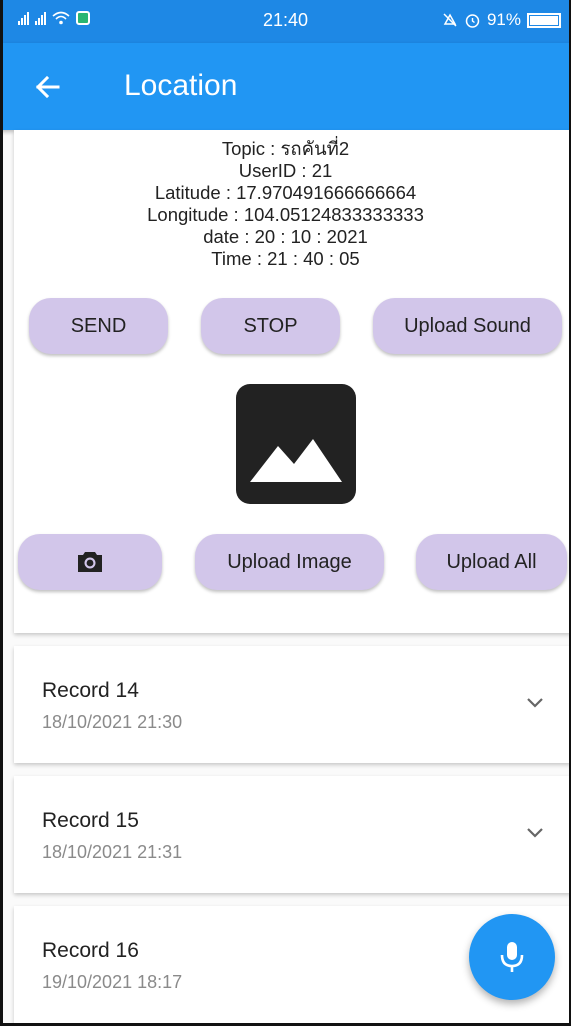 This screenshot has width=571, height=1026. What do you see at coordinates (112, 722) in the screenshot?
I see `record-date: 18/10/2021 21:30` at bounding box center [112, 722].